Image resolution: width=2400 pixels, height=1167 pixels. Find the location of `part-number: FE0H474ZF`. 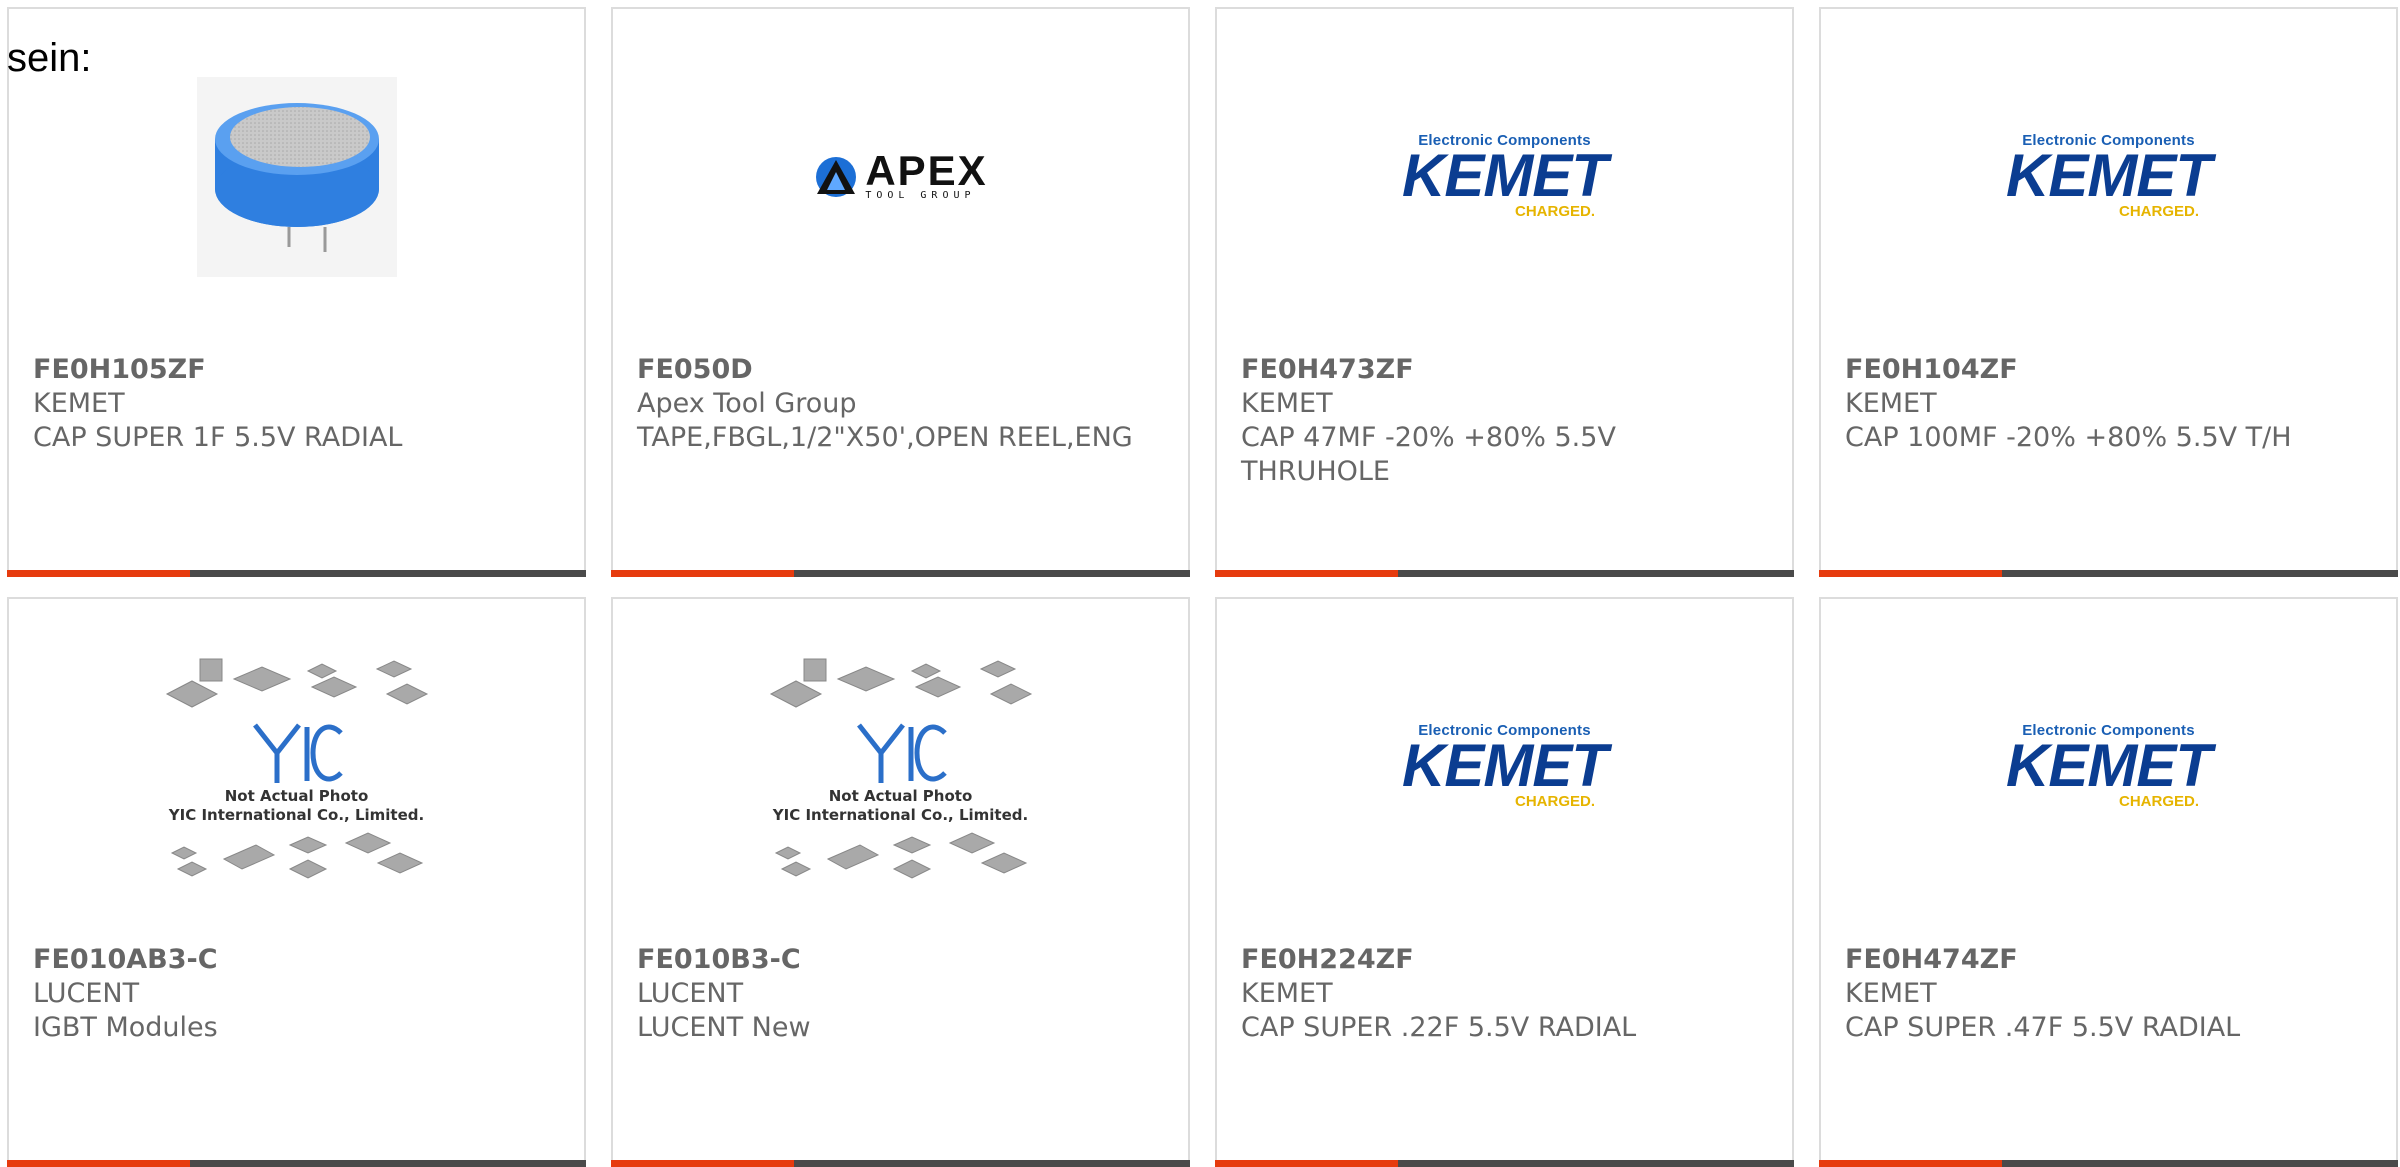

part-number: FE0H474ZF is located at coordinates (2108, 960).